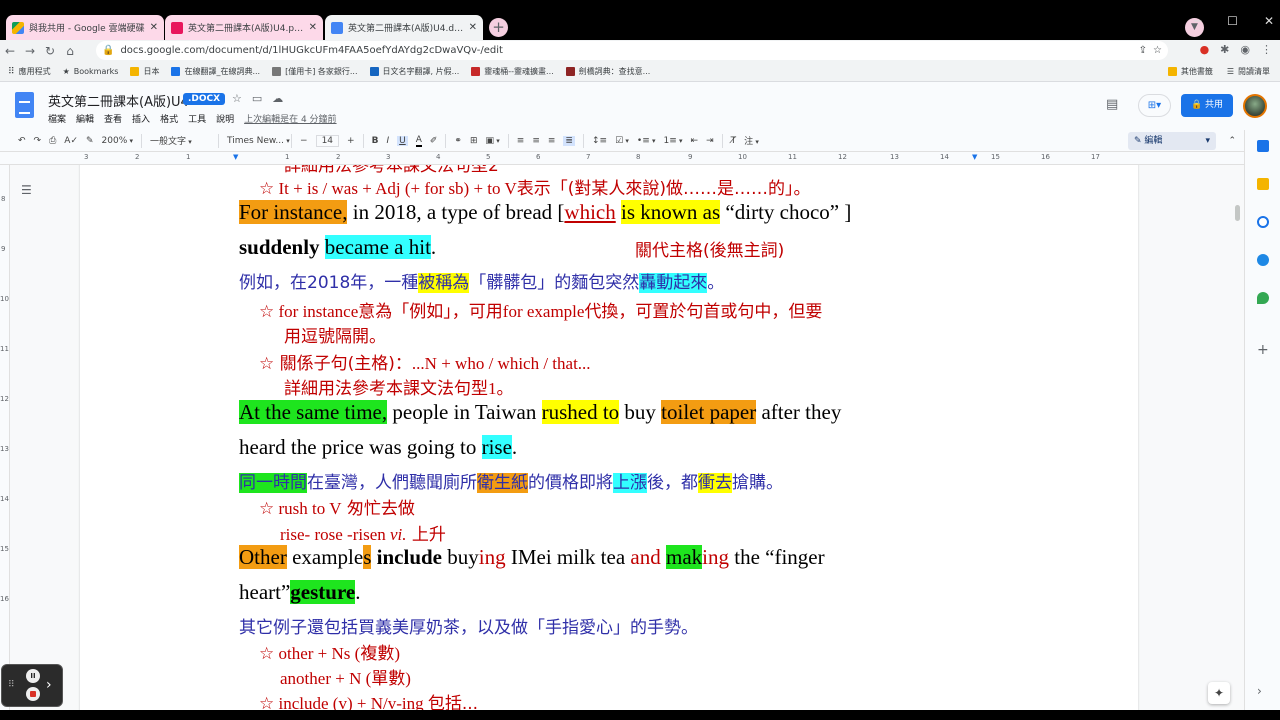  I want to click on menu-format: 格式, so click(169, 118).